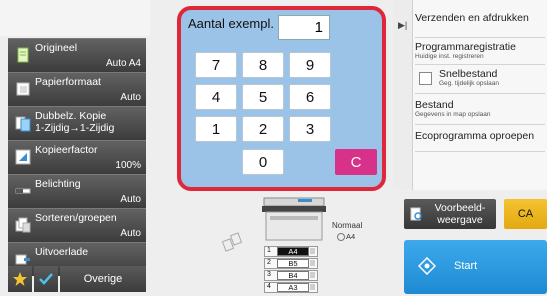 The height and width of the screenshot is (296, 547). I want to click on preview-icon, so click(416, 214).